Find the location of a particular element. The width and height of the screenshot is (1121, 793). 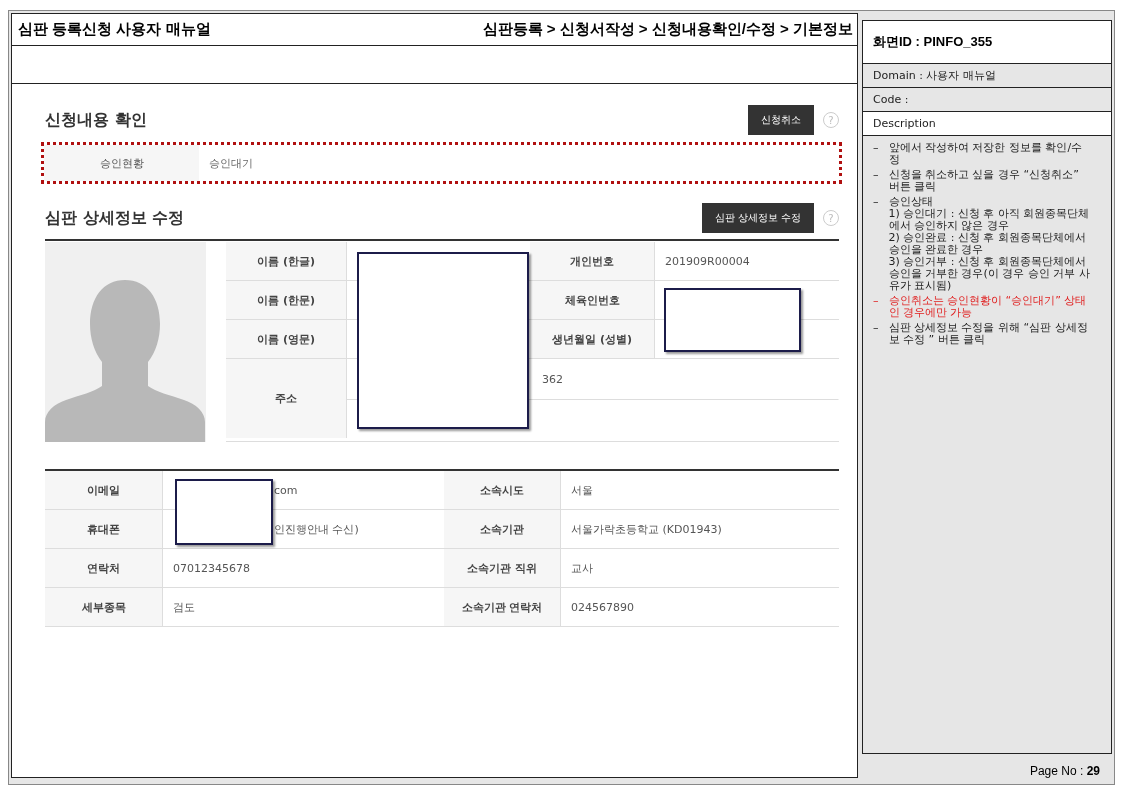

screen-id: 화면ID : PINFO_355 is located at coordinates (933, 42).